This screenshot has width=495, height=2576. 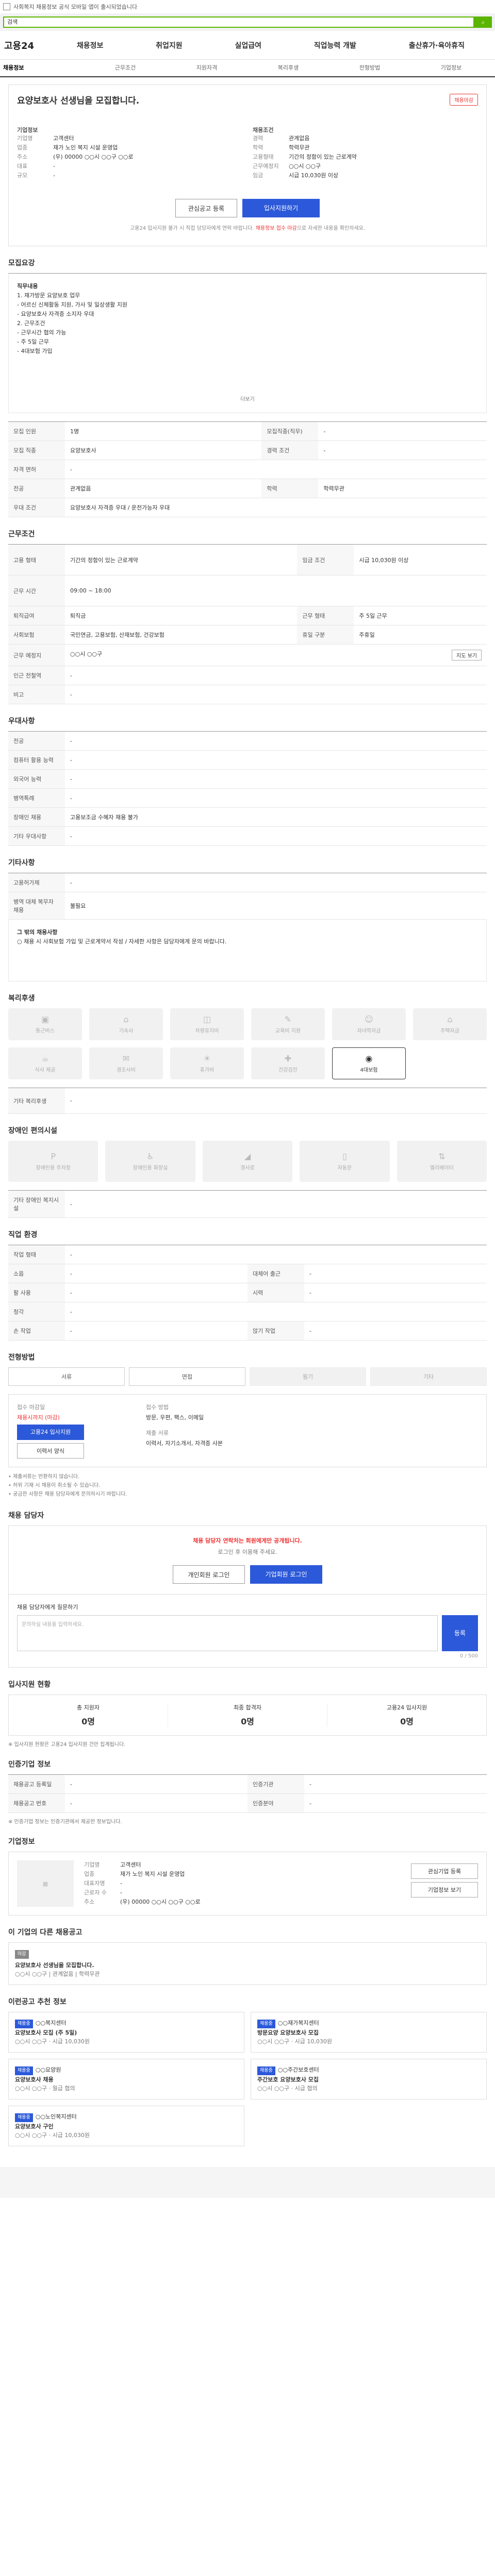 I want to click on global-nav: 고용24 채용정보 취업지원 실업급여 직업능력 개발 출산휴가·육아휴직, so click(x=247, y=45).